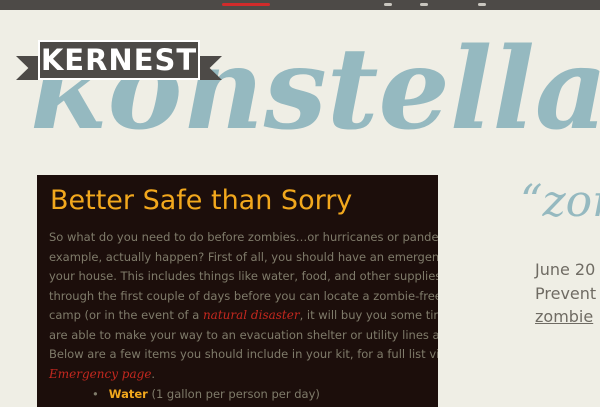  Describe the element at coordinates (560, 202) in the screenshot. I see `sidebar-quote-title: “zom` at that location.